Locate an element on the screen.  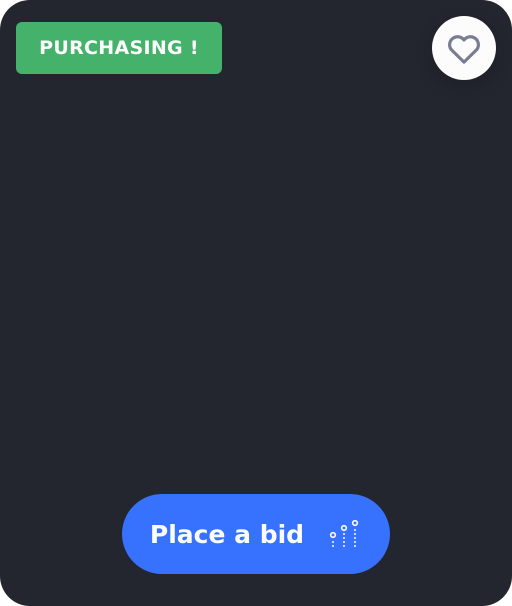
favorite-button is located at coordinates (464, 48).